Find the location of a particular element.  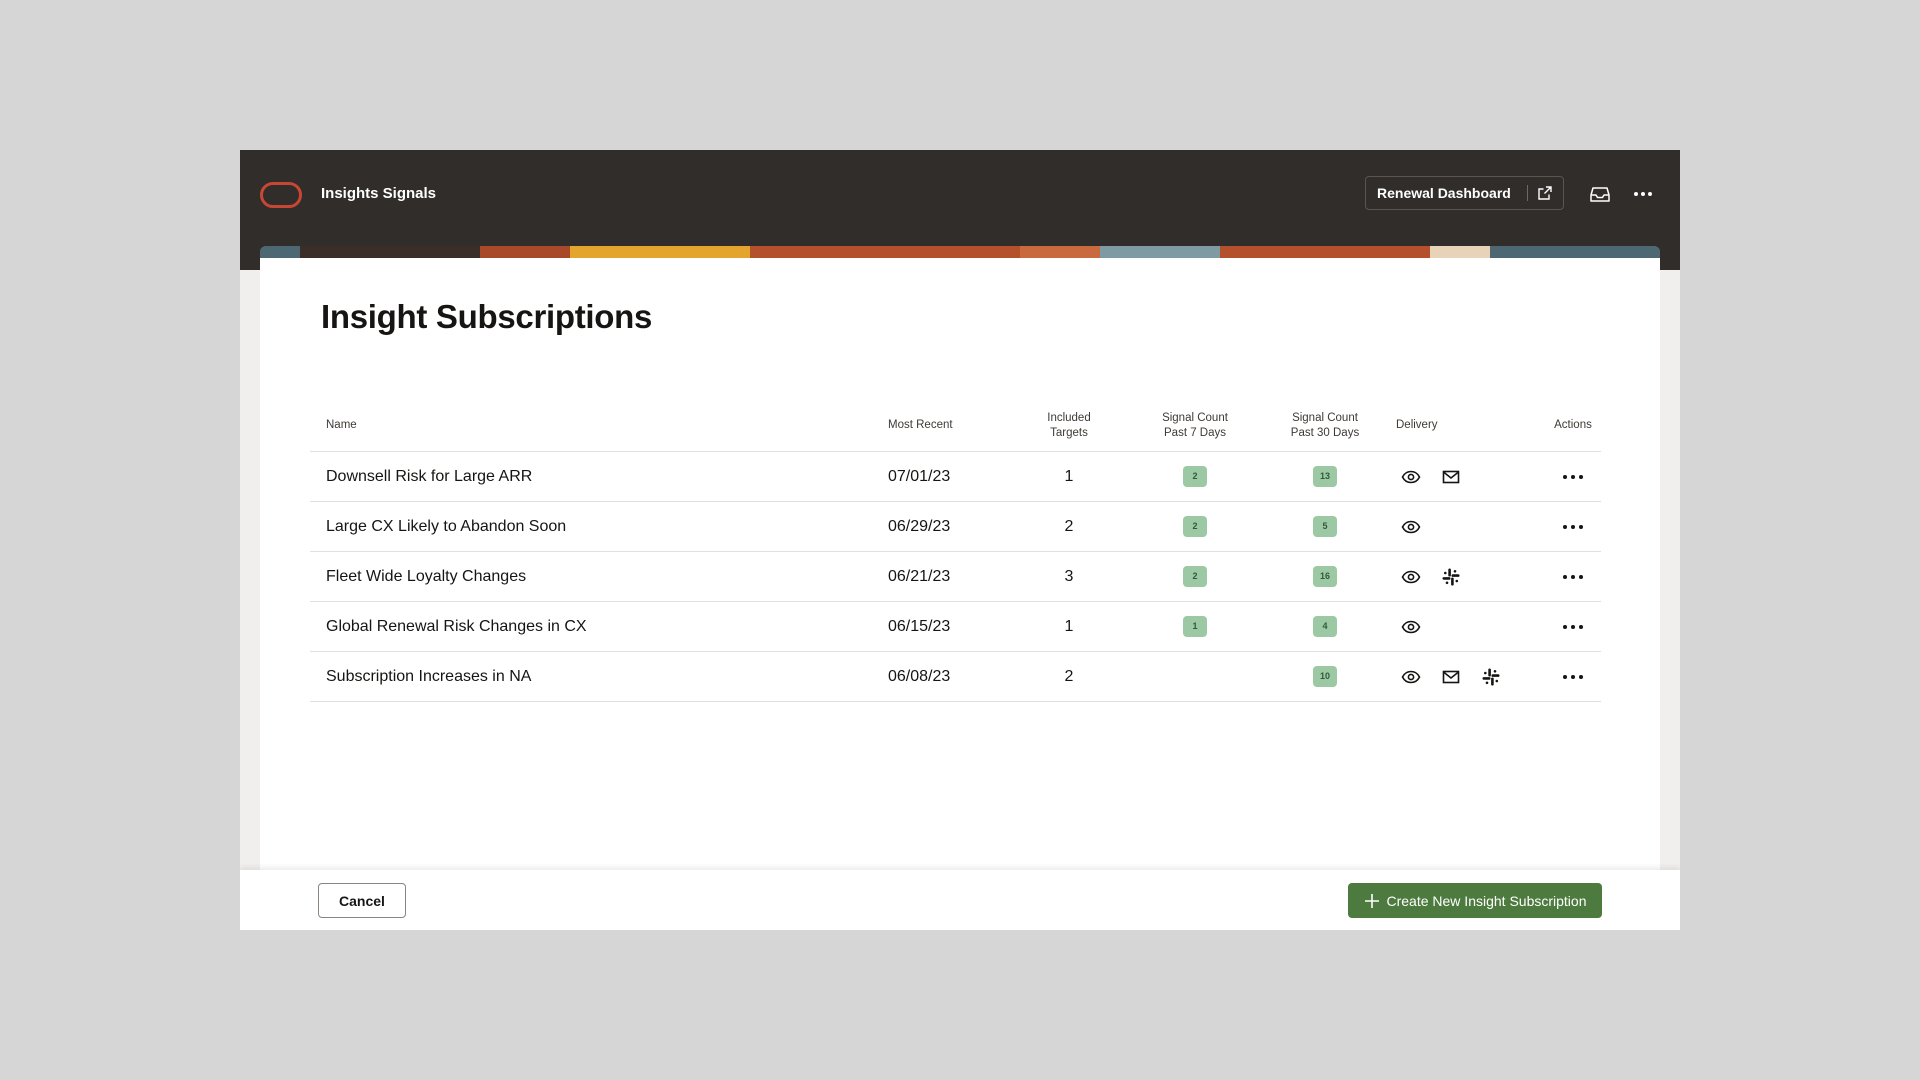

row-signal-30-days: 5 is located at coordinates (1325, 526).